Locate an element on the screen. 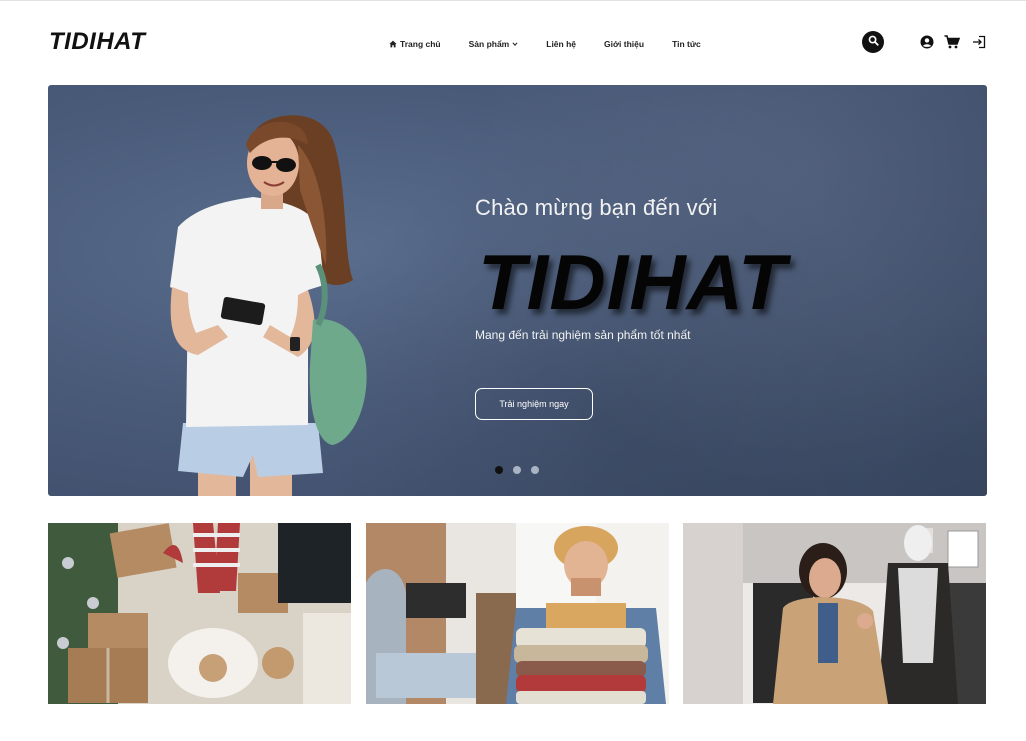  christmas-gifts-photo is located at coordinates (199, 613).